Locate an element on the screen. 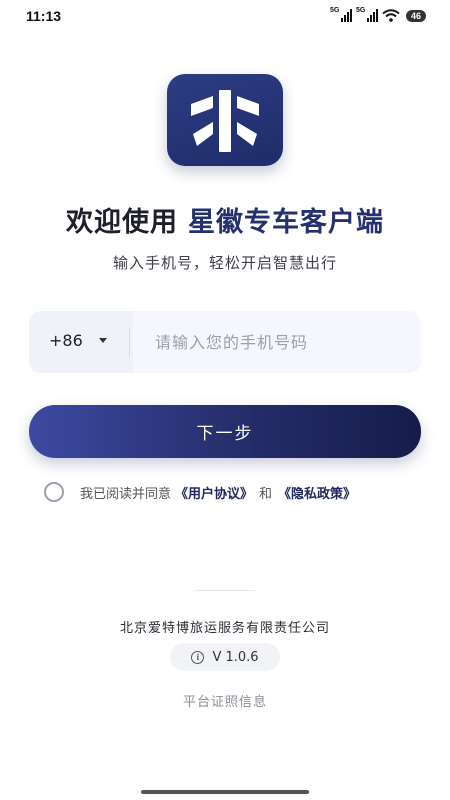  wifi-icon is located at coordinates (391, 15).